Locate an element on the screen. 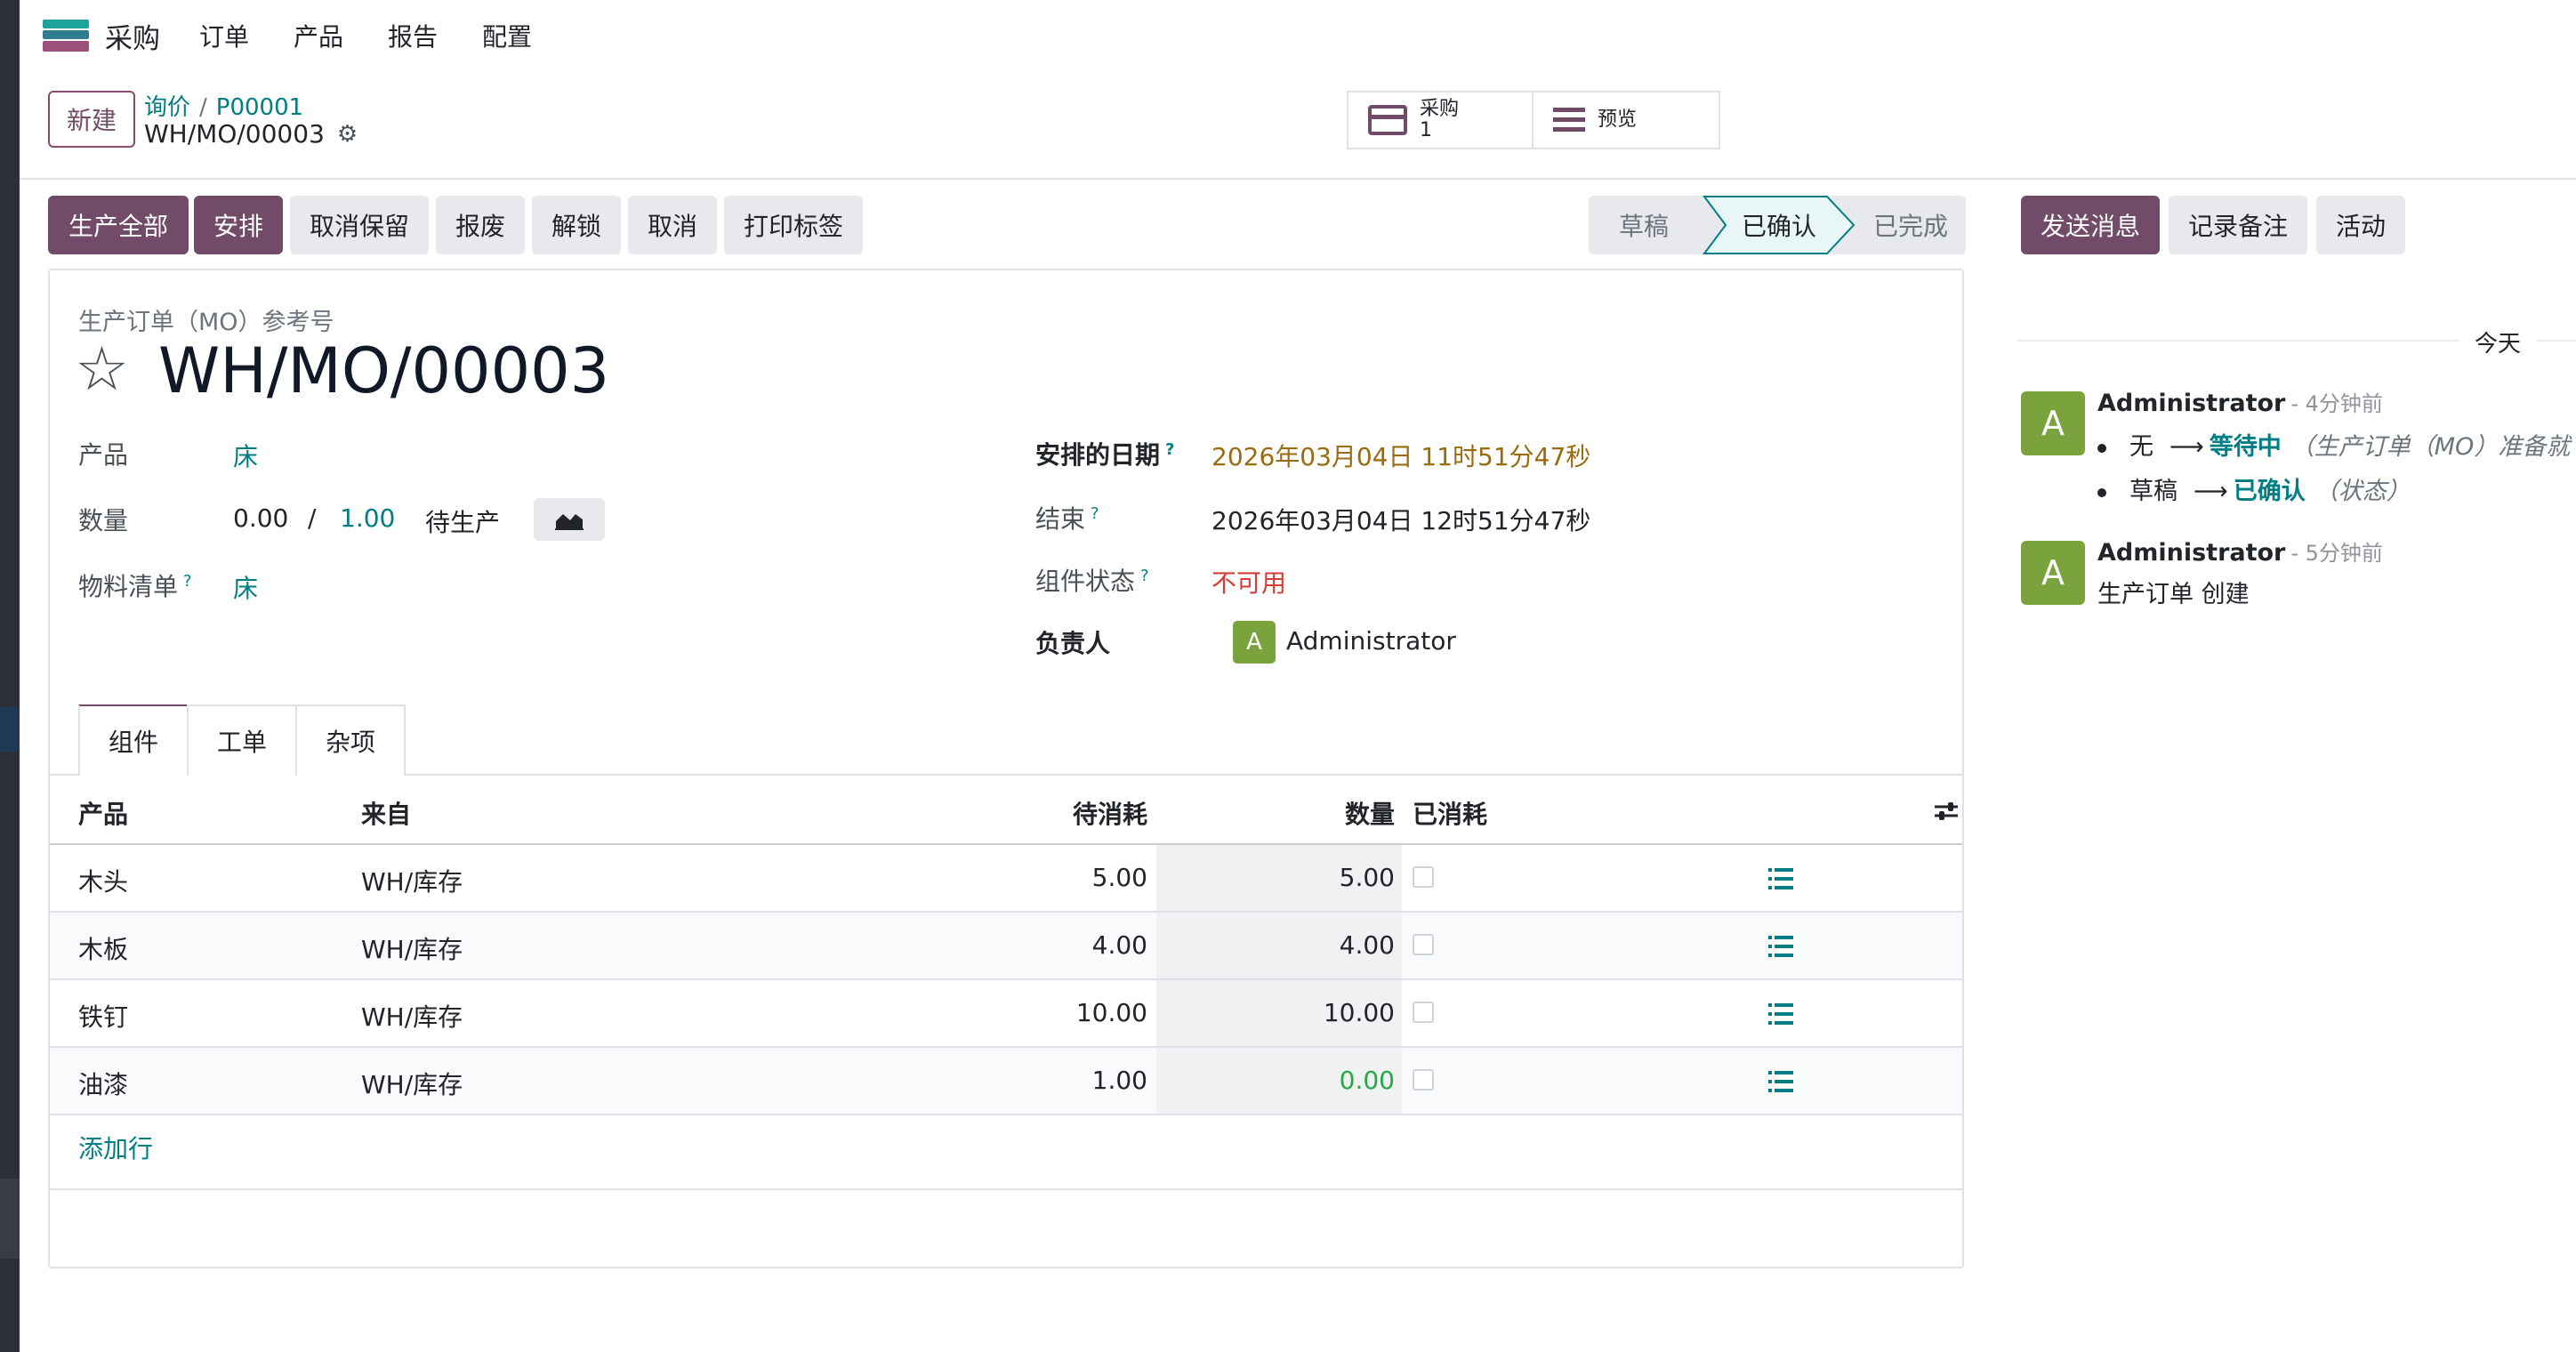  column-header-quantity: 数量 is located at coordinates (1336, 813).